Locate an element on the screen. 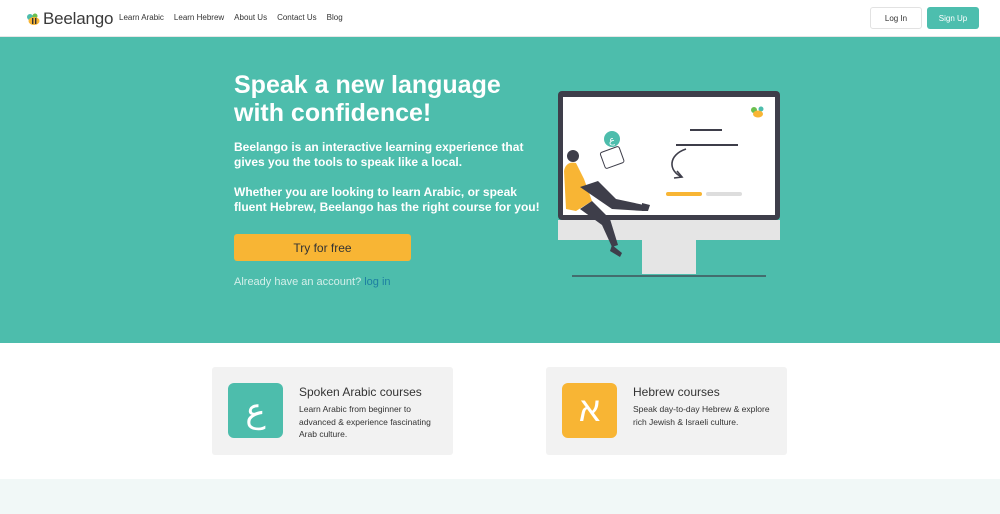 The image size is (1000, 514). nav-blog: Blog is located at coordinates (335, 17).